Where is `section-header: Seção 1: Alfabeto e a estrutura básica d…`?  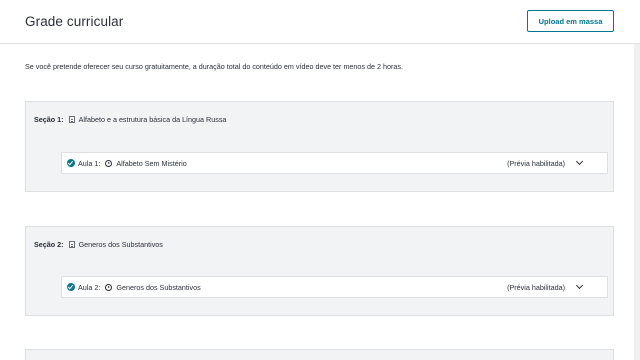 section-header: Seção 1: Alfabeto e a estrutura básica d… is located at coordinates (130, 119).